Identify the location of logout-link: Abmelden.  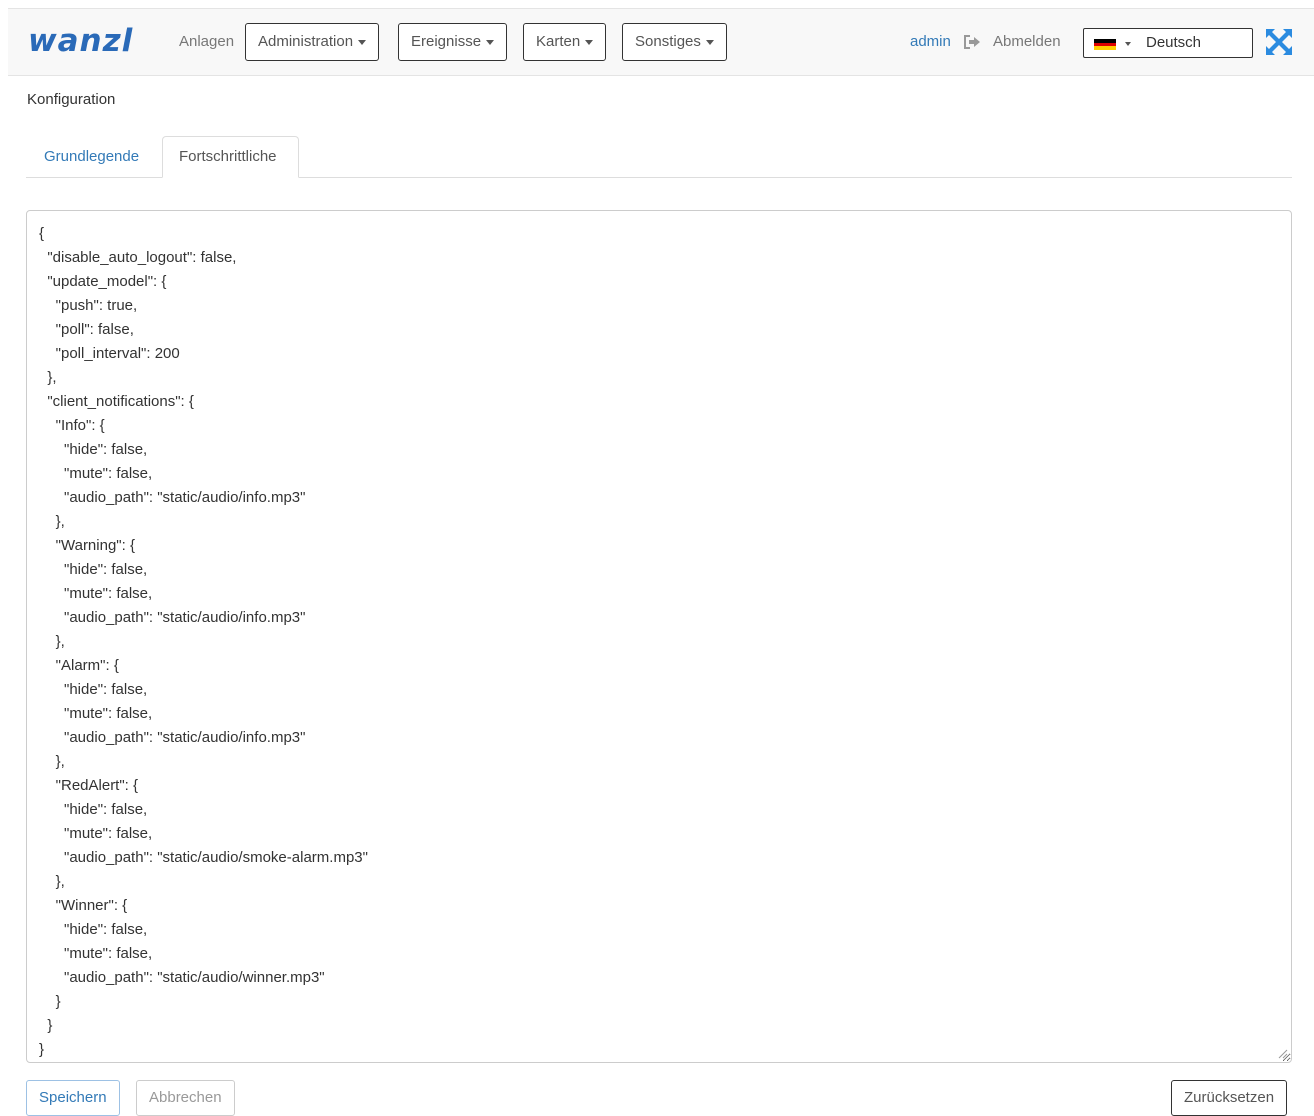
(1027, 42).